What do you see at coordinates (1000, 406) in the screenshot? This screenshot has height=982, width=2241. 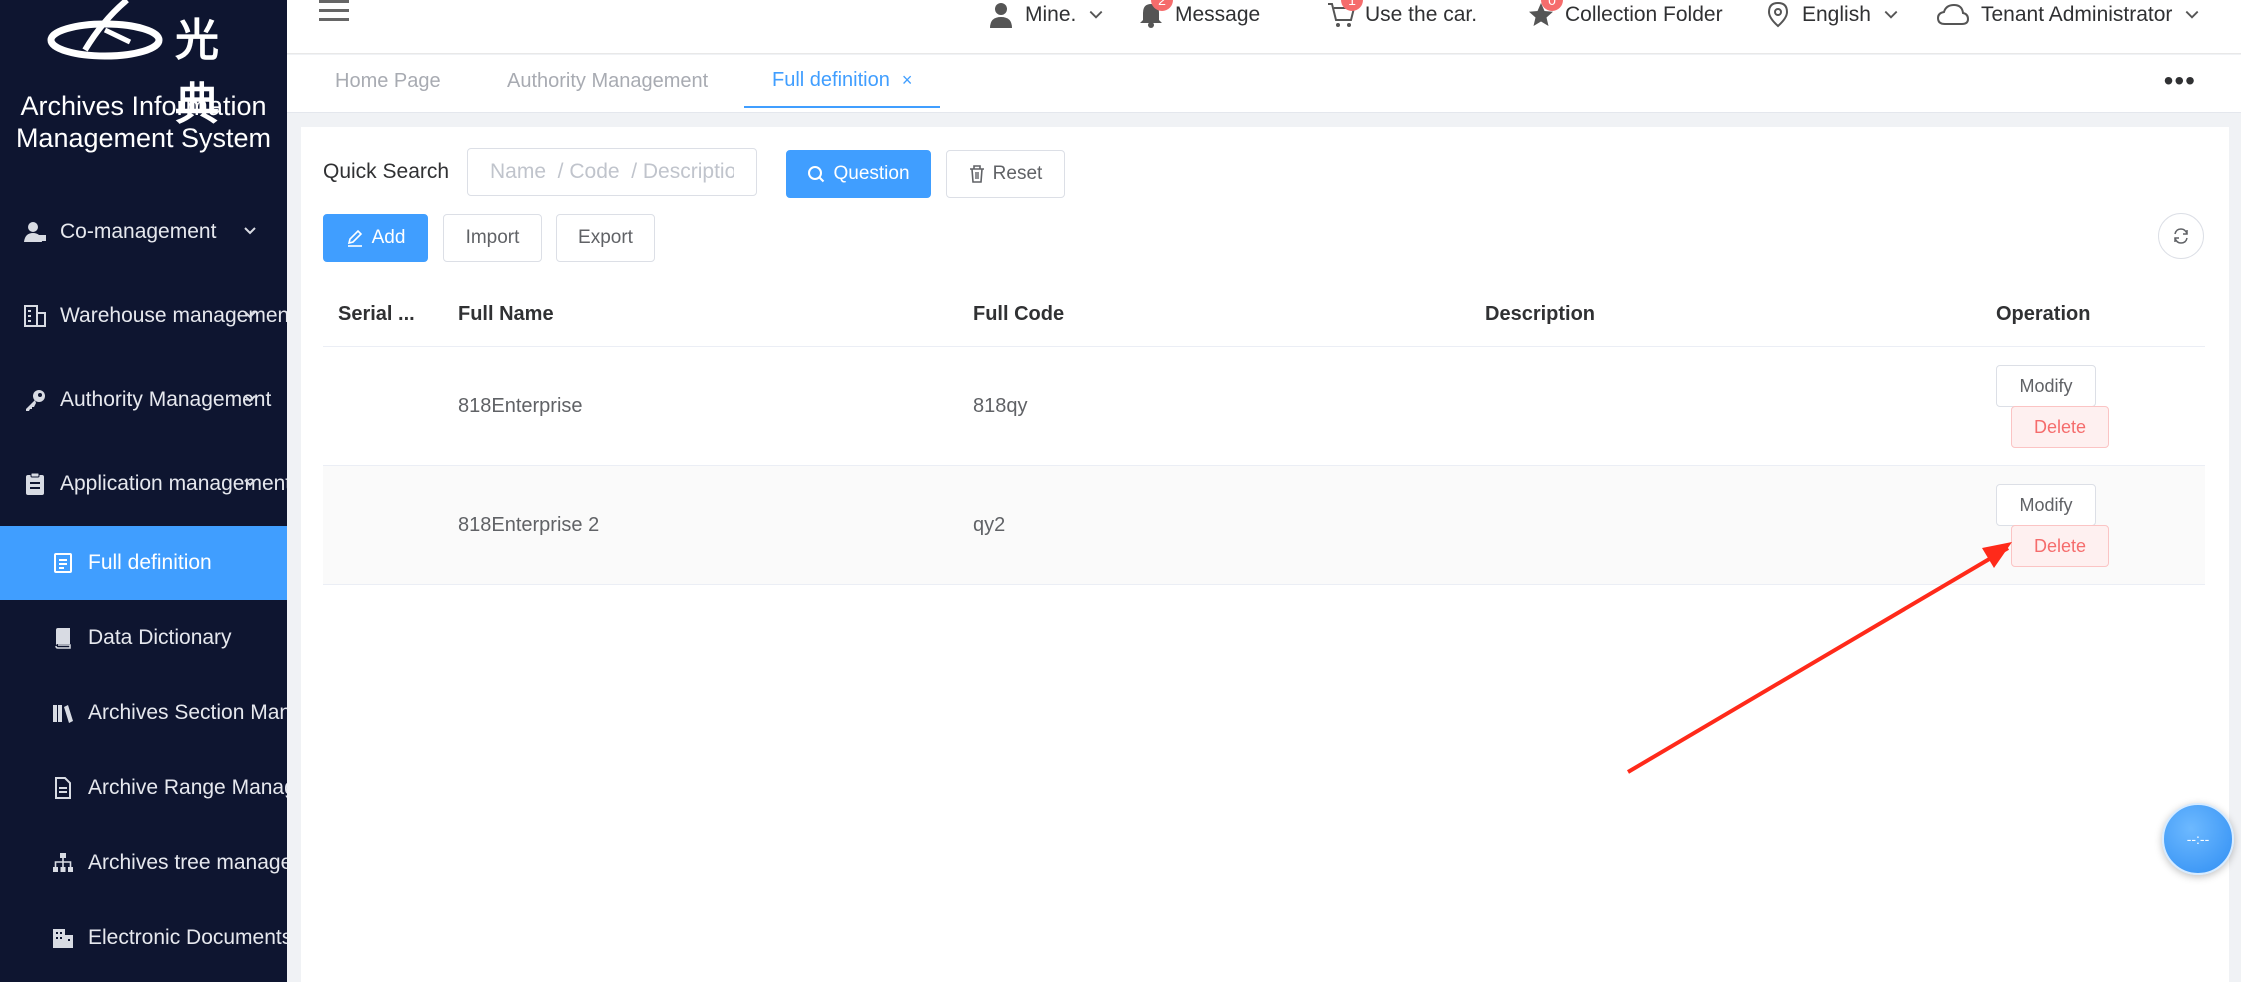 I see `cell-full-code: 818qy` at bounding box center [1000, 406].